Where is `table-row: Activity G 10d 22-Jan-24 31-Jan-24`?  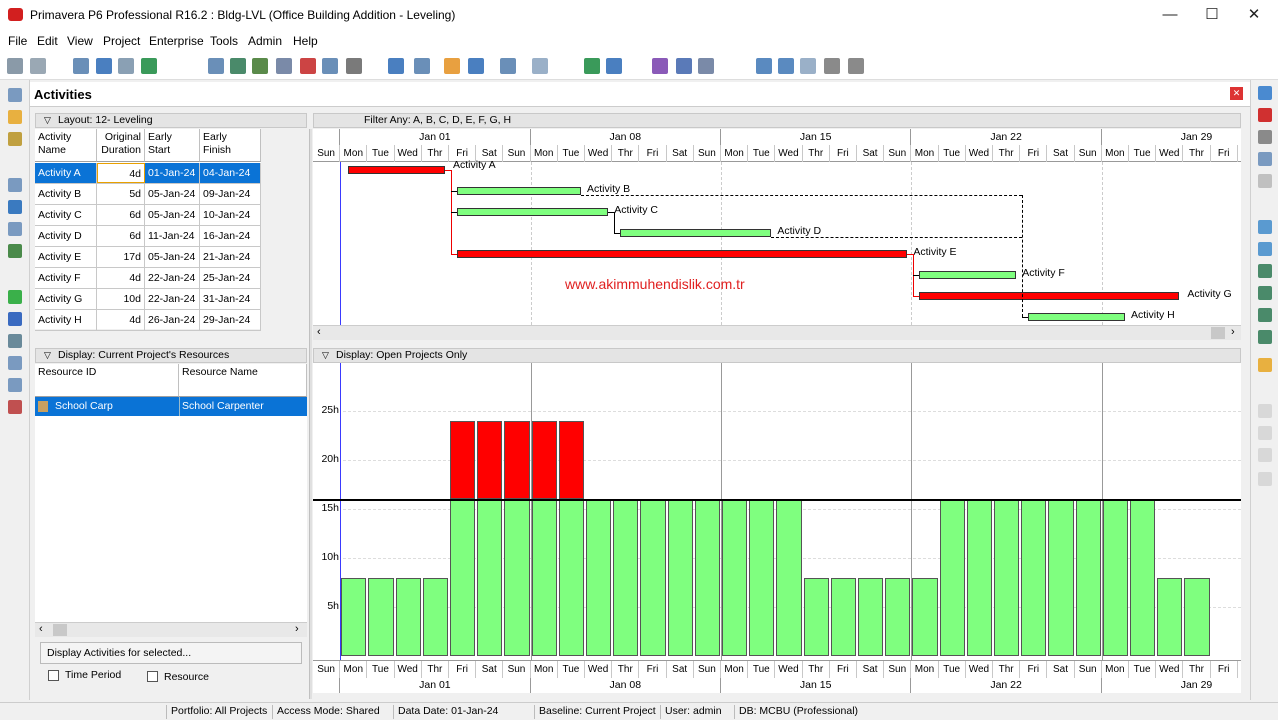
table-row: Activity G 10d 22-Jan-24 31-Jan-24 is located at coordinates (148, 299).